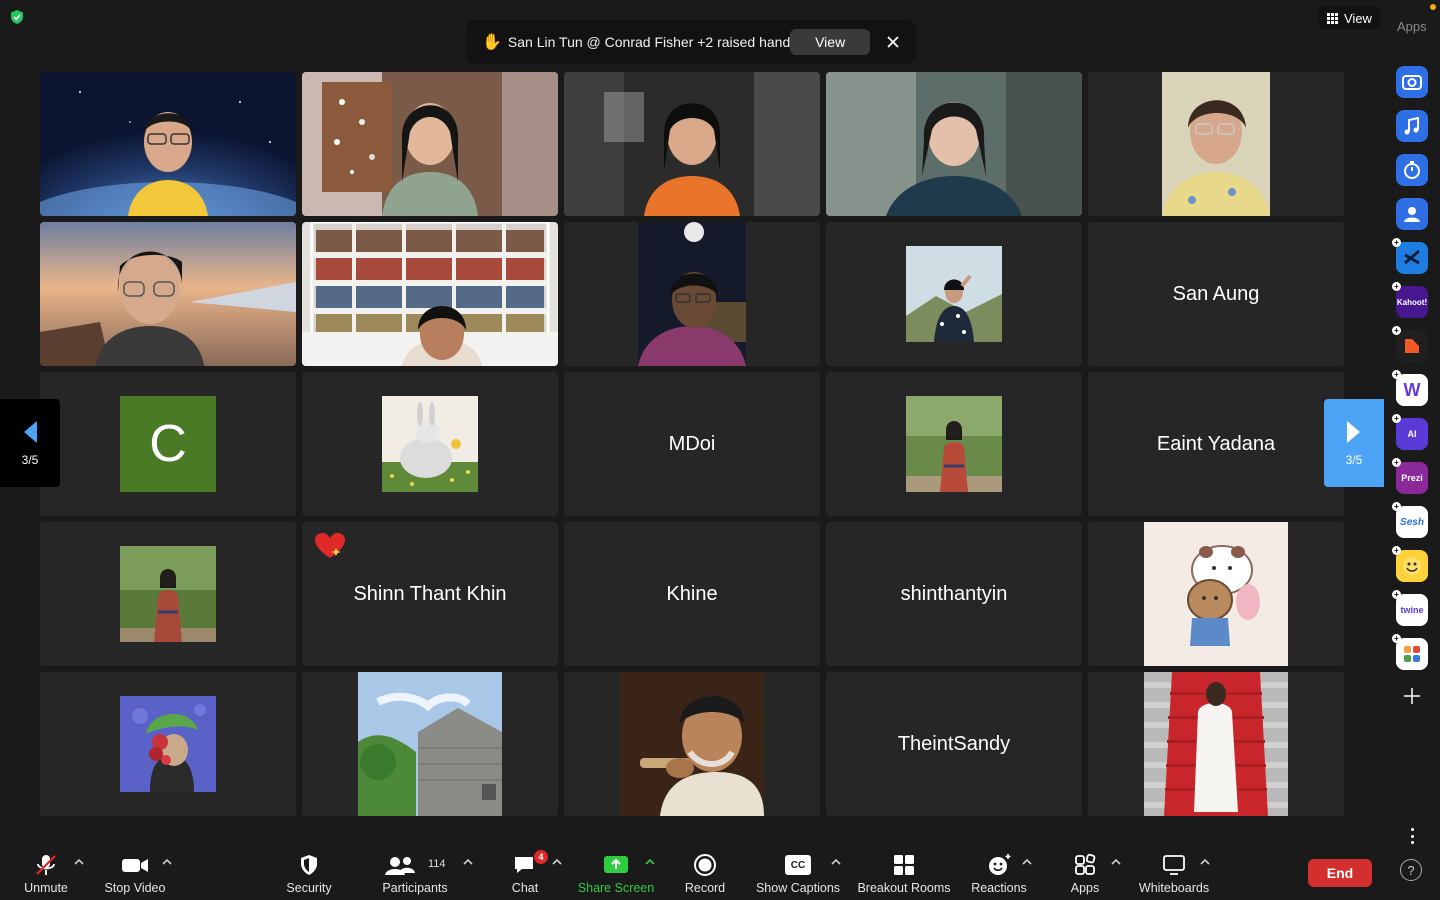  I want to click on show-captions-button: CC Show Captions, so click(798, 873).